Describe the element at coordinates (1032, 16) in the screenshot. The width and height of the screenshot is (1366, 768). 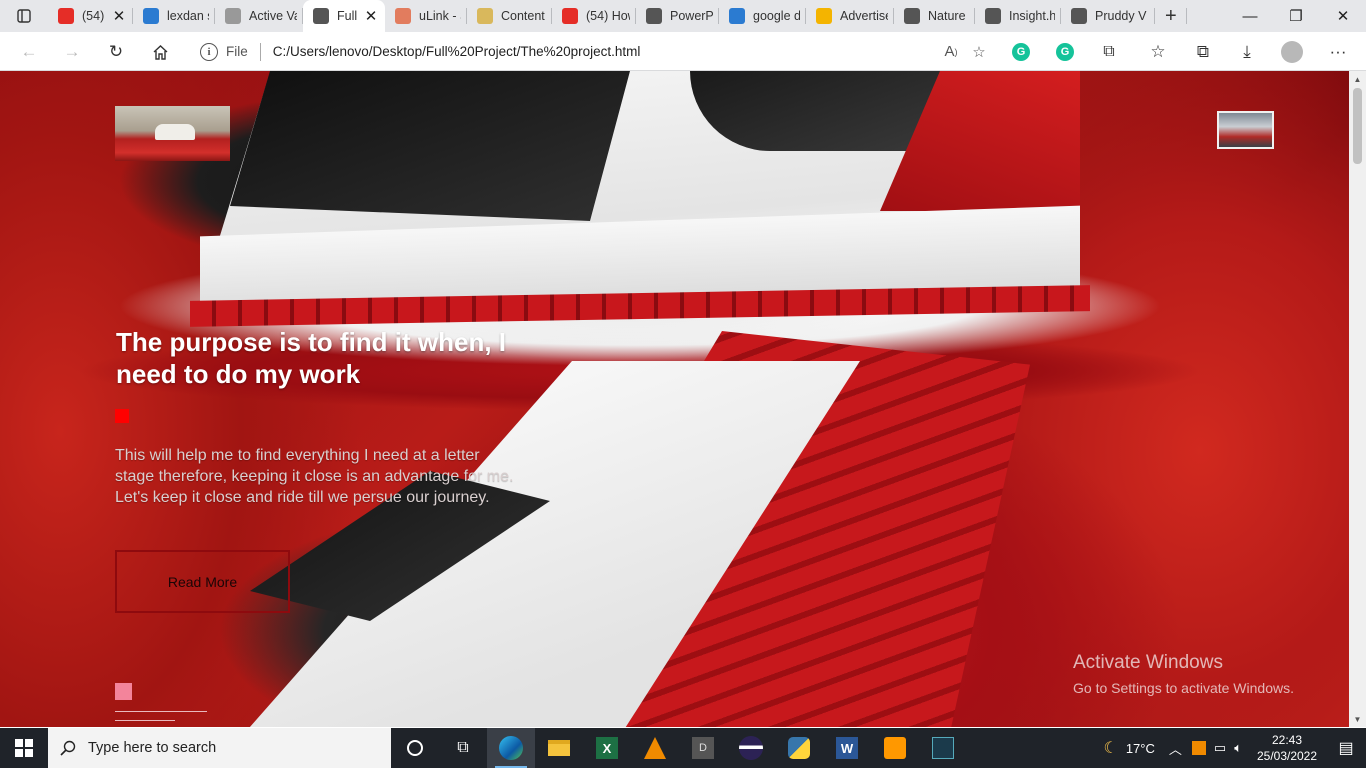
I see `tab-title: Insight.h` at that location.